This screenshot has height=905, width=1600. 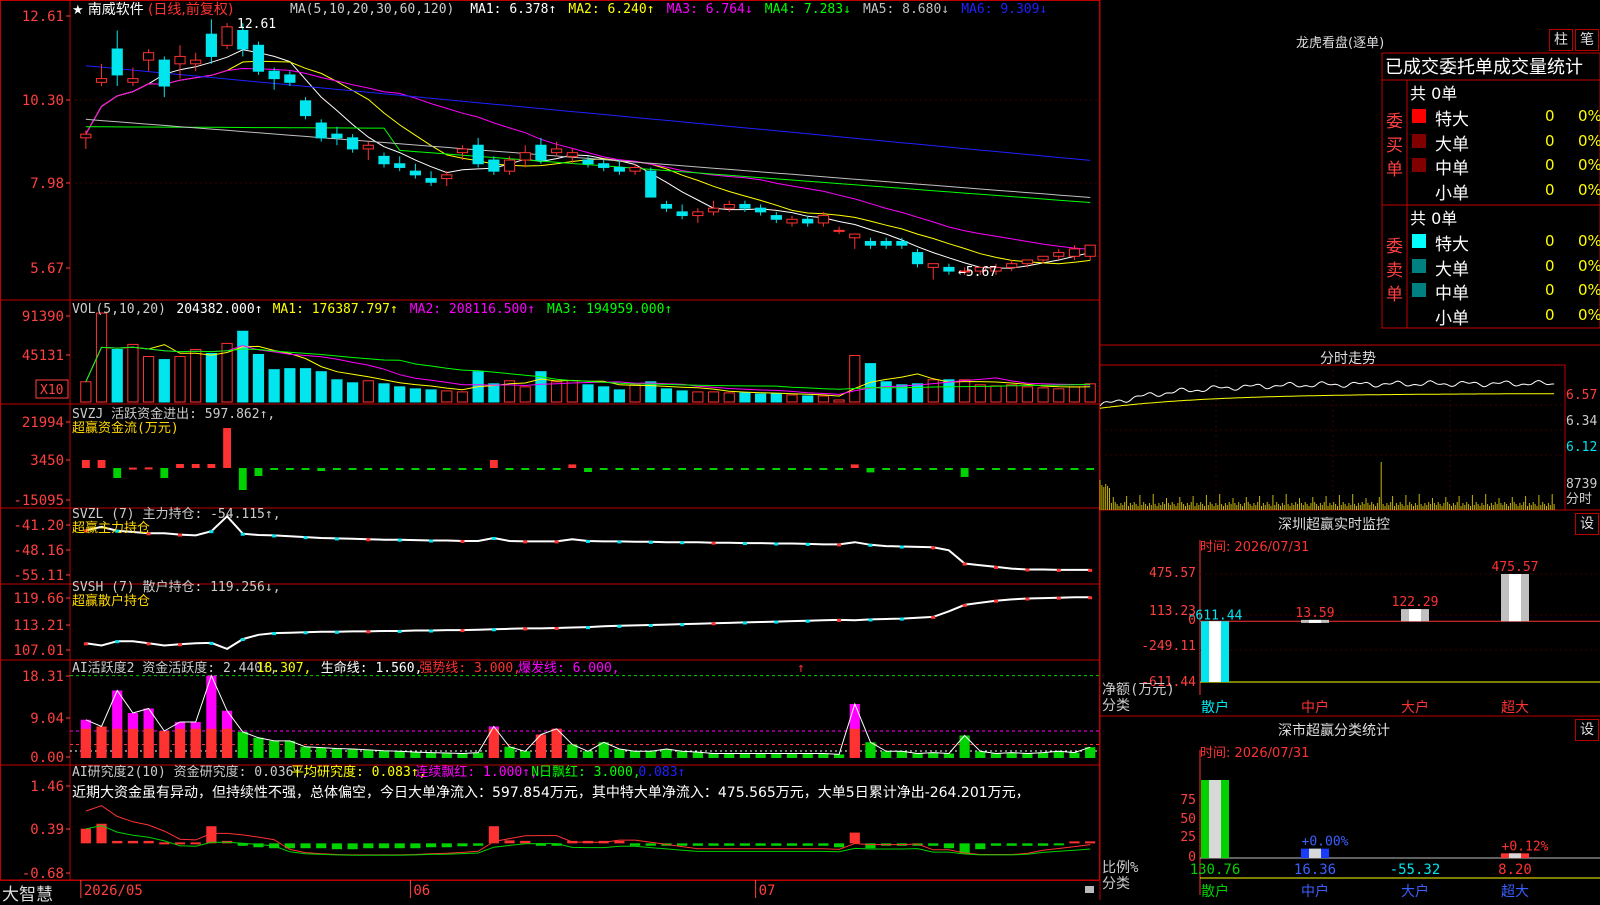 What do you see at coordinates (1587, 524) in the screenshot?
I see `sz-monitor-settings-button: 设` at bounding box center [1587, 524].